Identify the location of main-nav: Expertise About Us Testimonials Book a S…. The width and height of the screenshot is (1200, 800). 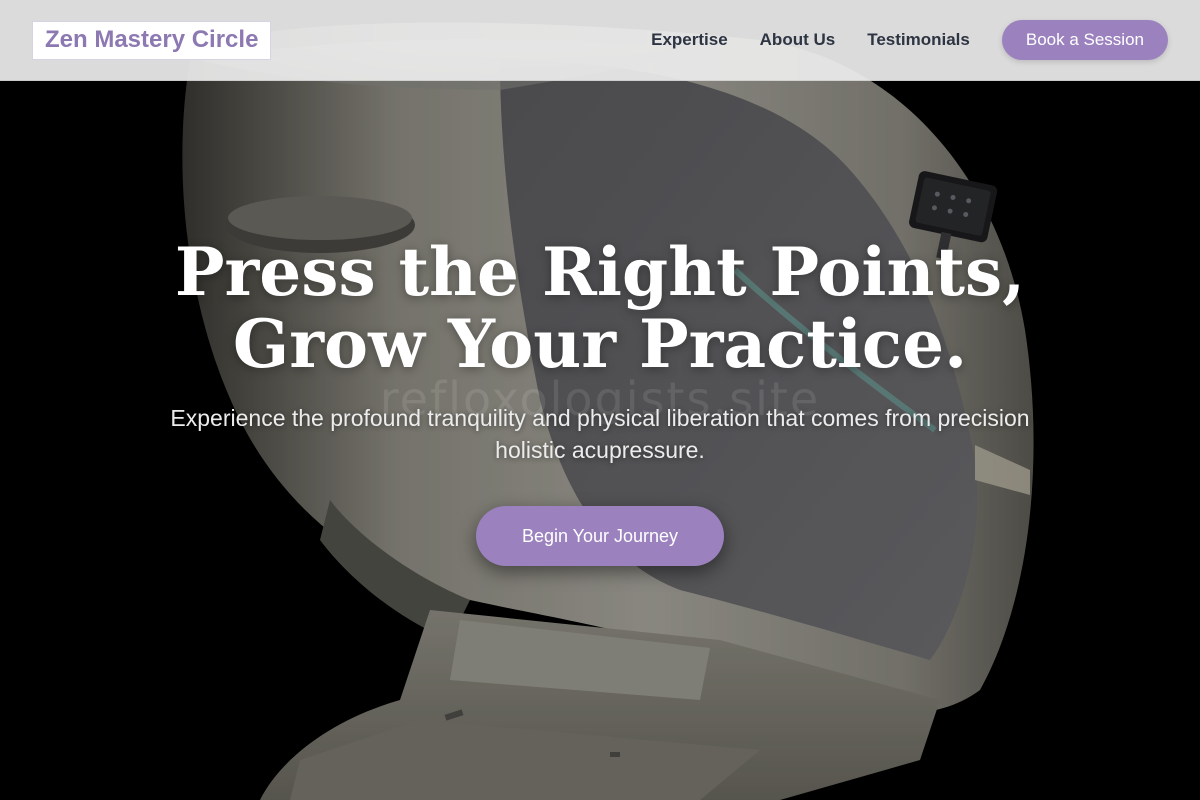
(909, 40).